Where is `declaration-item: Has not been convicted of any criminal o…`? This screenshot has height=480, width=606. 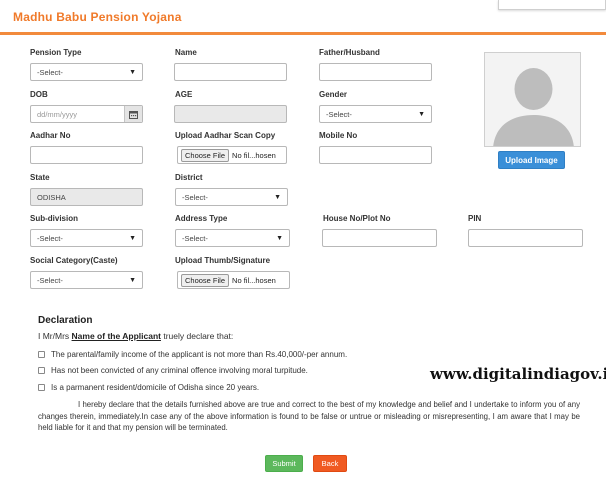
declaration-item: Has not been convicted of any criminal o… is located at coordinates (173, 370).